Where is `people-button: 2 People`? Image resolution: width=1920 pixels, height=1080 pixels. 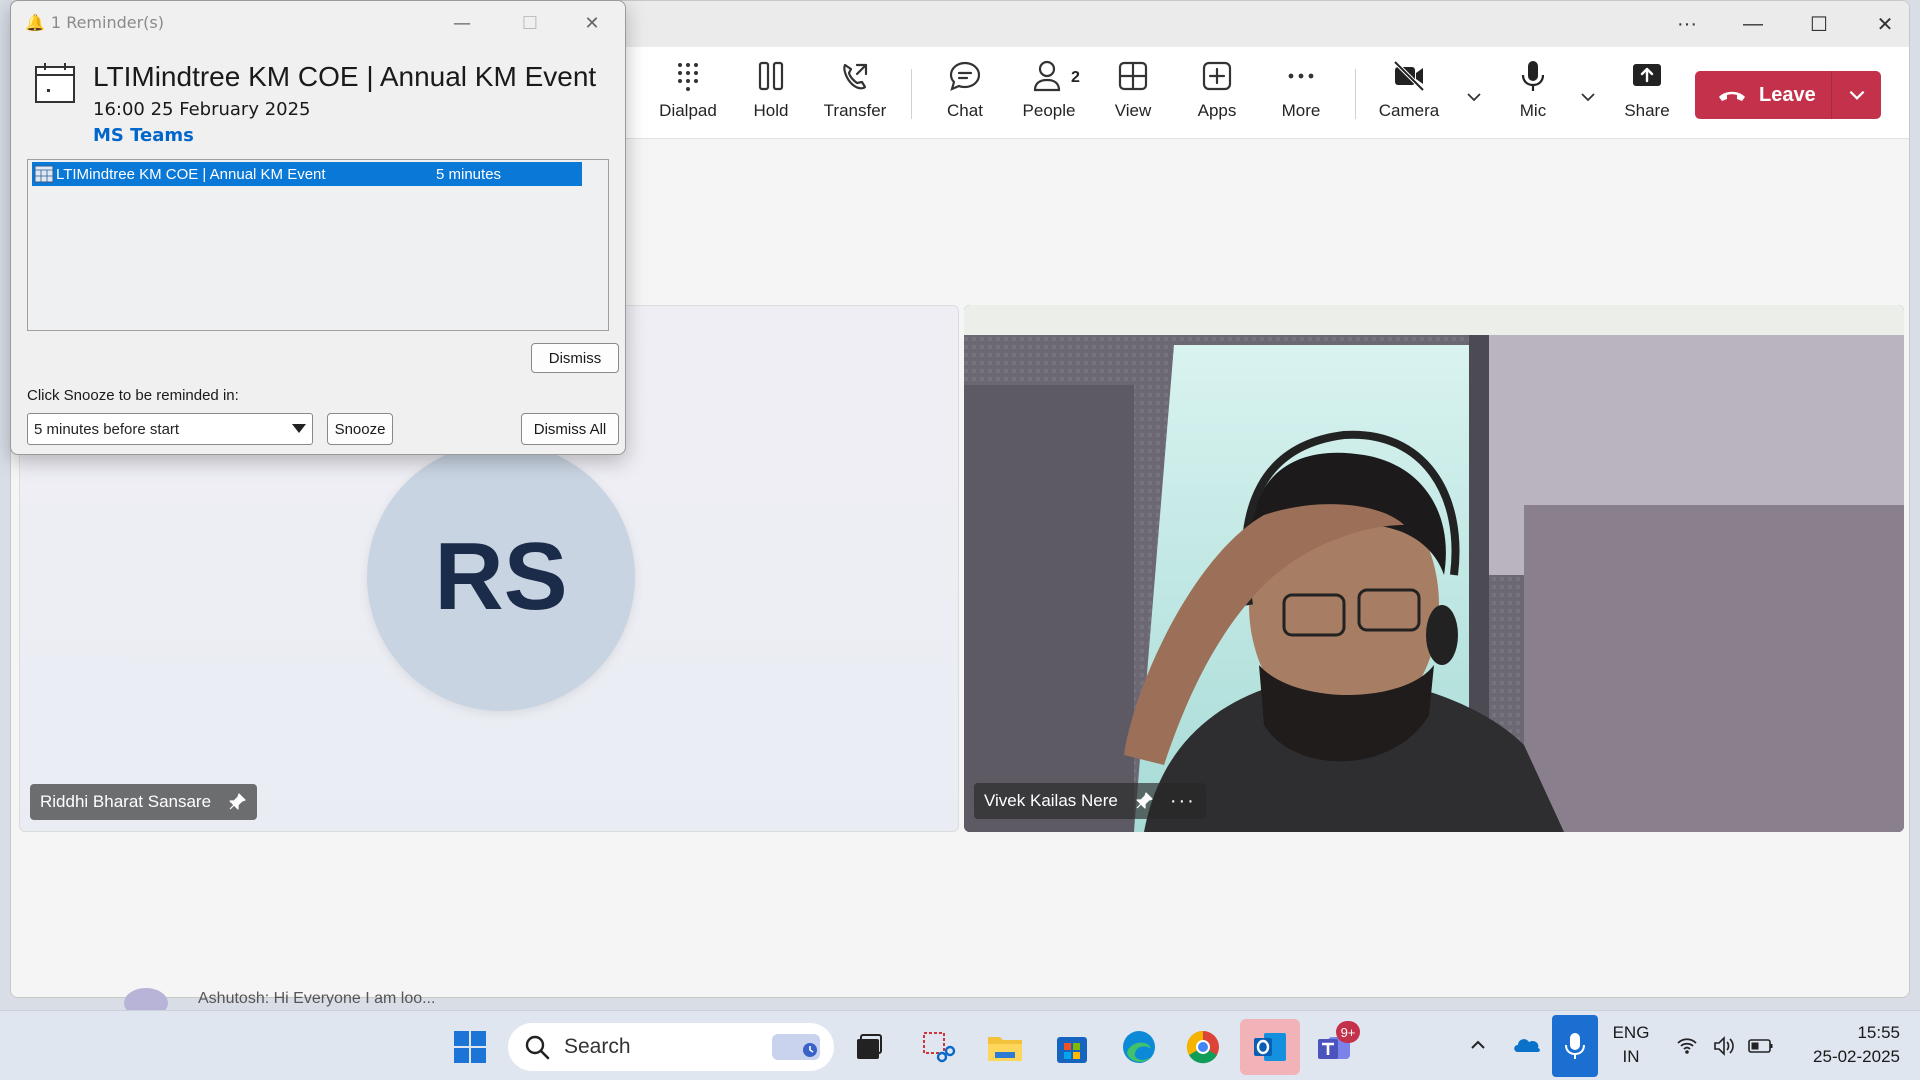
people-button: 2 People is located at coordinates (1049, 95).